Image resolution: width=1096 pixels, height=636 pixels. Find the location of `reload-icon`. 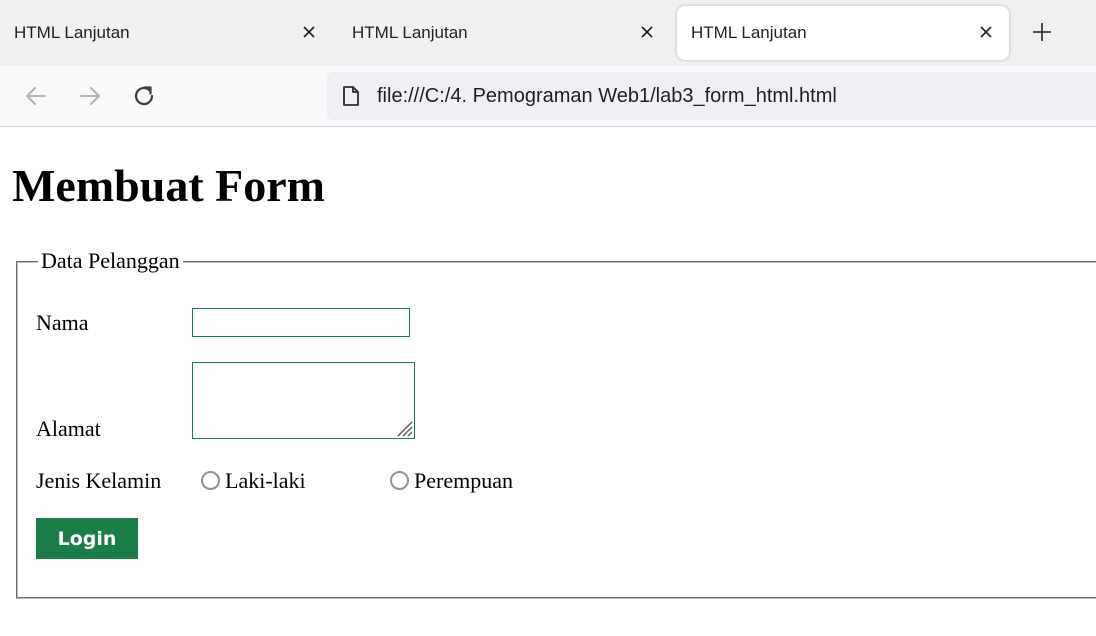

reload-icon is located at coordinates (144, 96).